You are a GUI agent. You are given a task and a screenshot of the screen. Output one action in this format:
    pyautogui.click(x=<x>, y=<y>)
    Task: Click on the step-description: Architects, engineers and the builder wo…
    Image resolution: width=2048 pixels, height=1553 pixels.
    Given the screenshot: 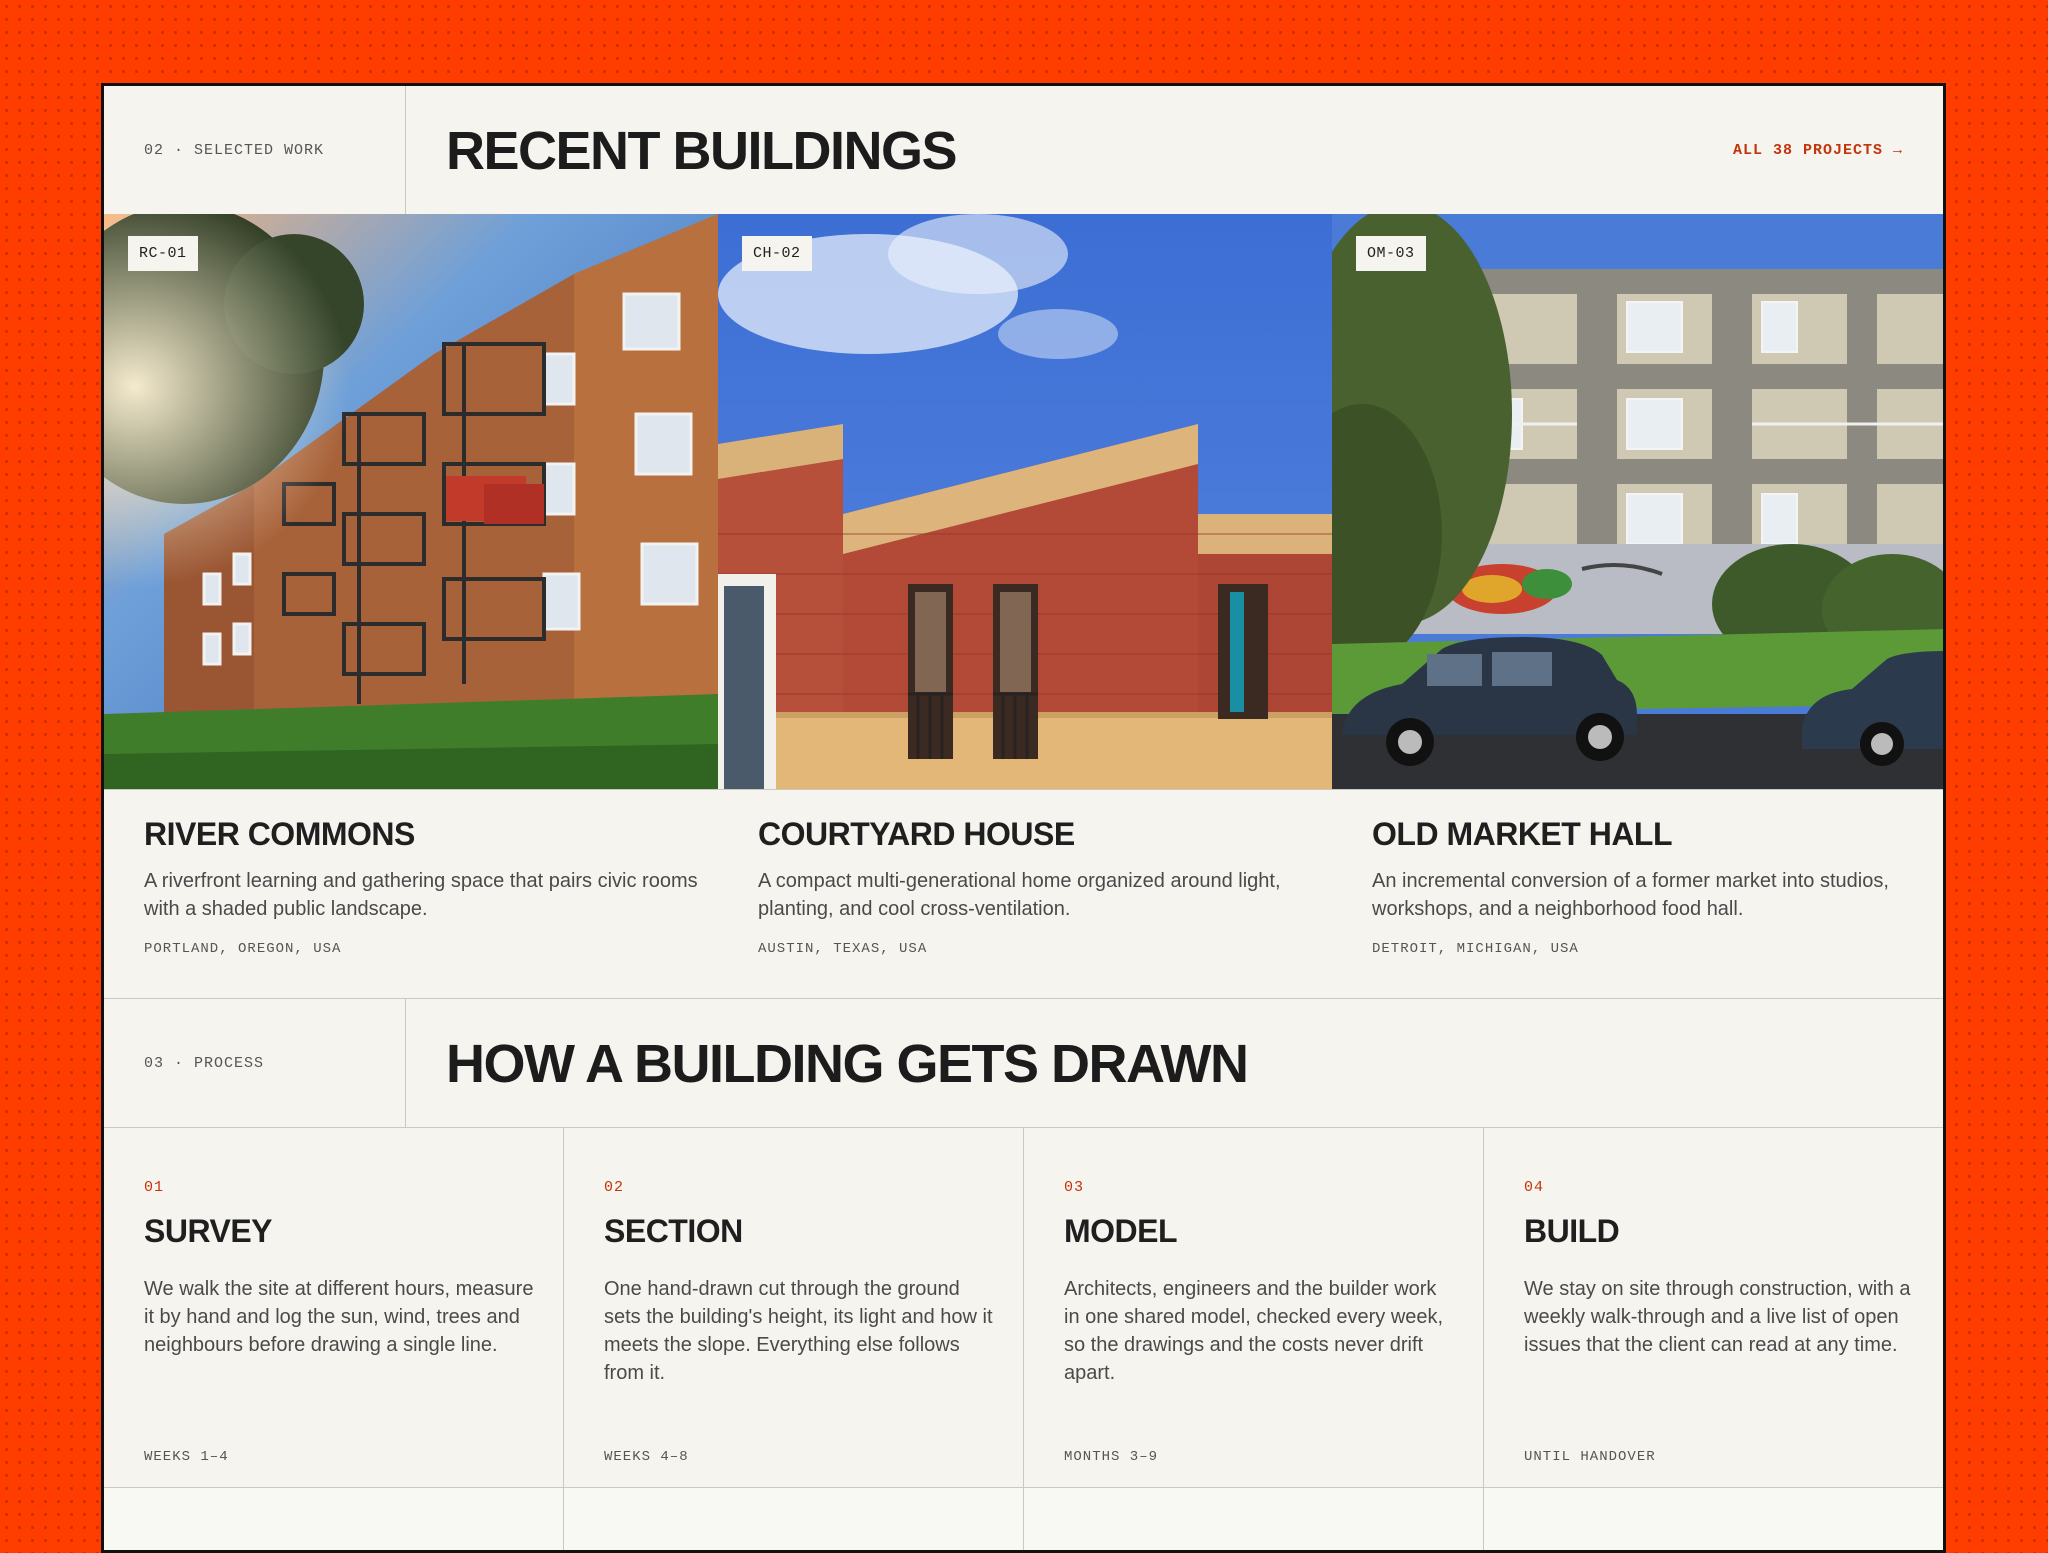 What is the action you would take?
    pyautogui.click(x=1254, y=1331)
    